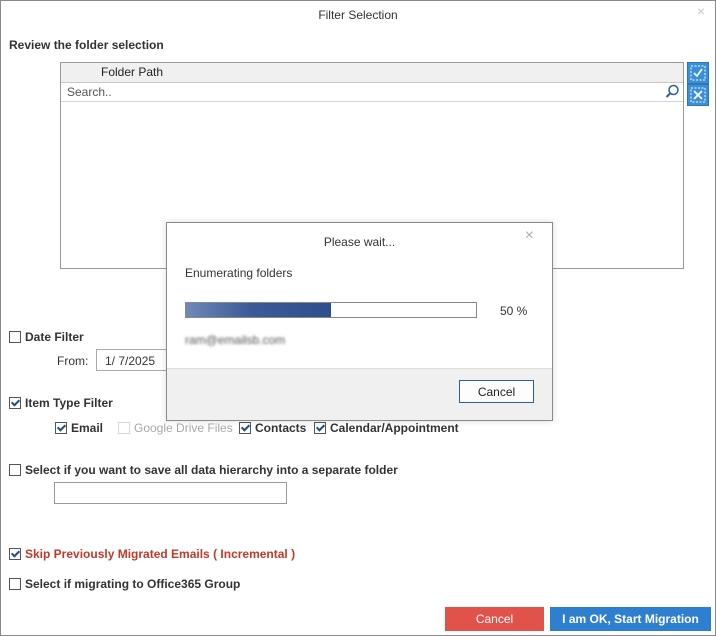  Describe the element at coordinates (235, 340) in the screenshot. I see `account-email: ram@emailsb.com` at that location.